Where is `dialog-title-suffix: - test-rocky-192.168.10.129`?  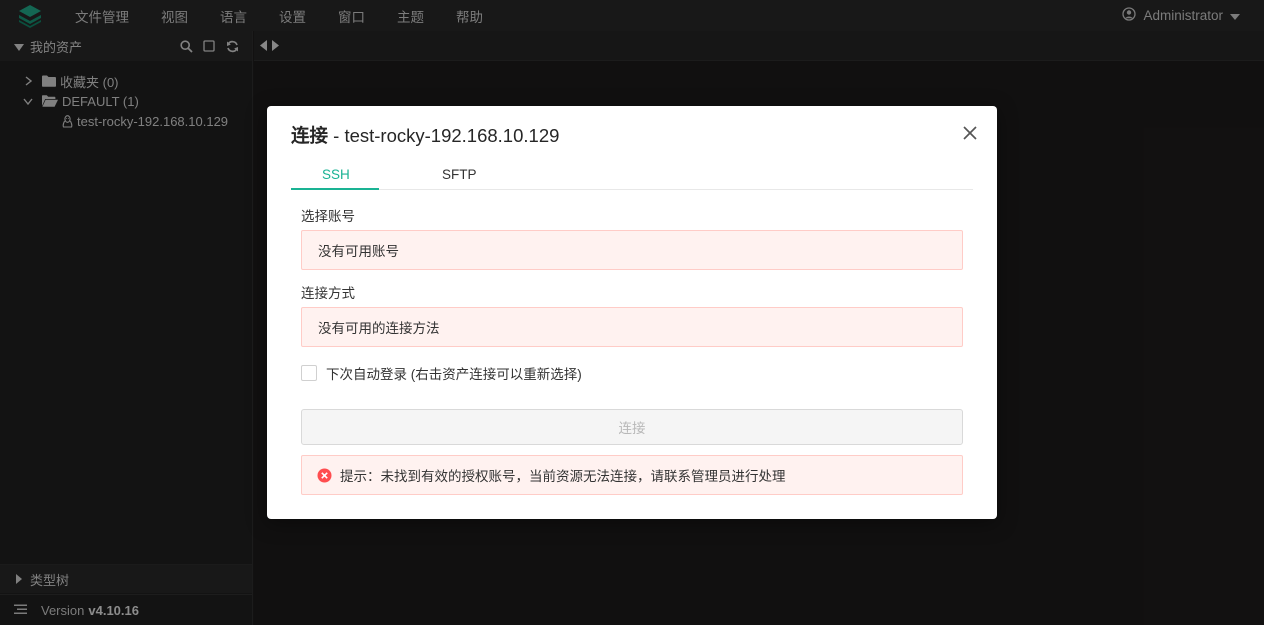 dialog-title-suffix: - test-rocky-192.168.10.129 is located at coordinates (444, 135).